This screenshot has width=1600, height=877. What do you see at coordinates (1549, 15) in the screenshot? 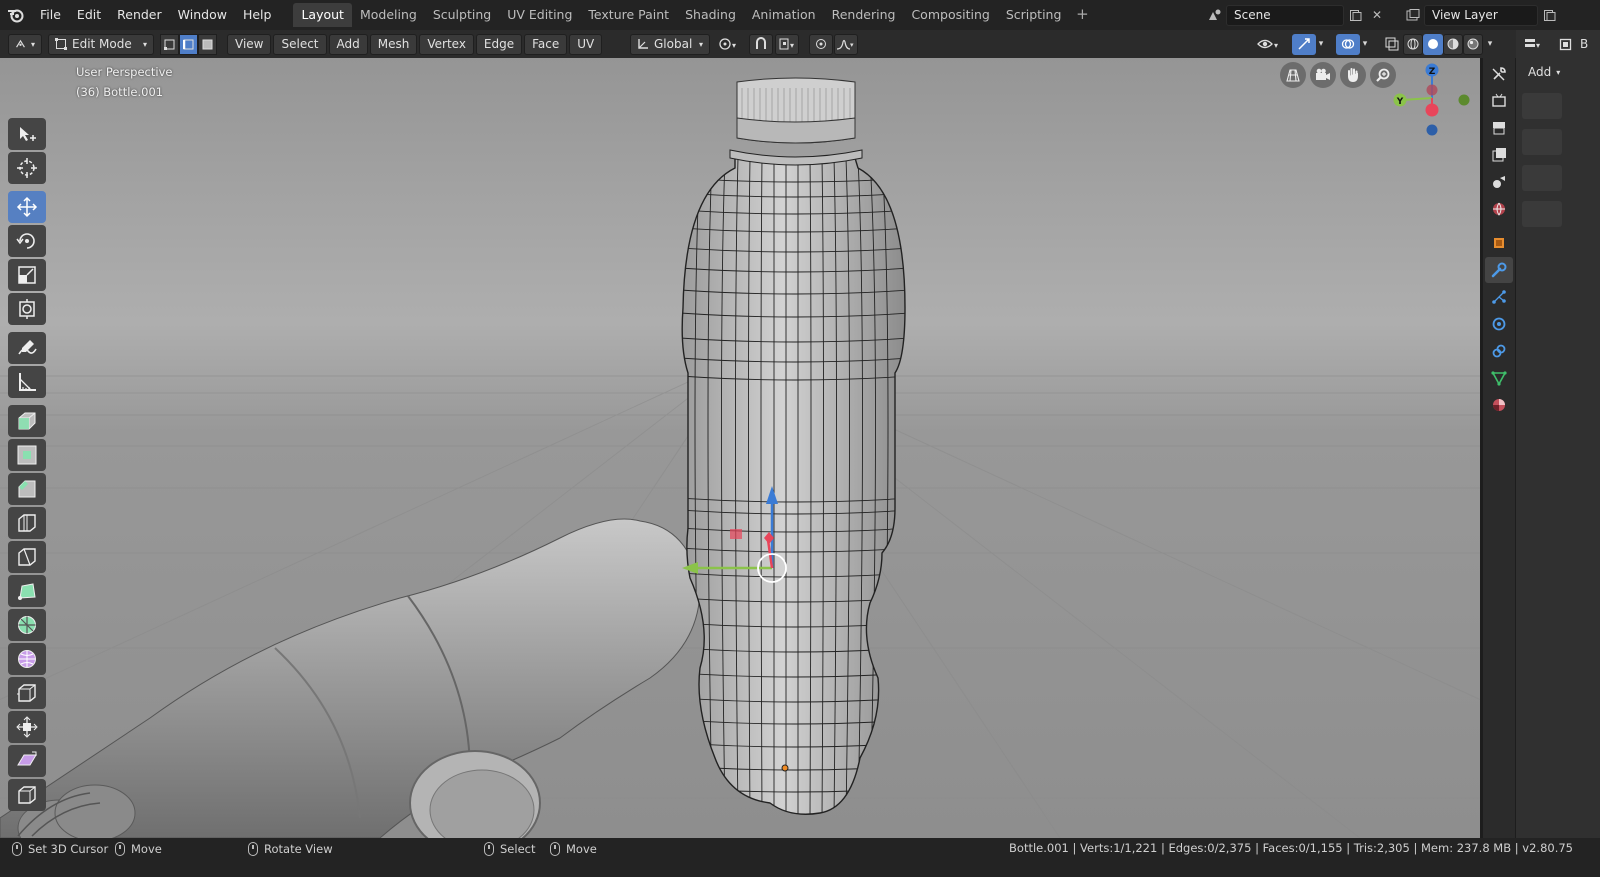
I see `new-view-layer-icon` at bounding box center [1549, 15].